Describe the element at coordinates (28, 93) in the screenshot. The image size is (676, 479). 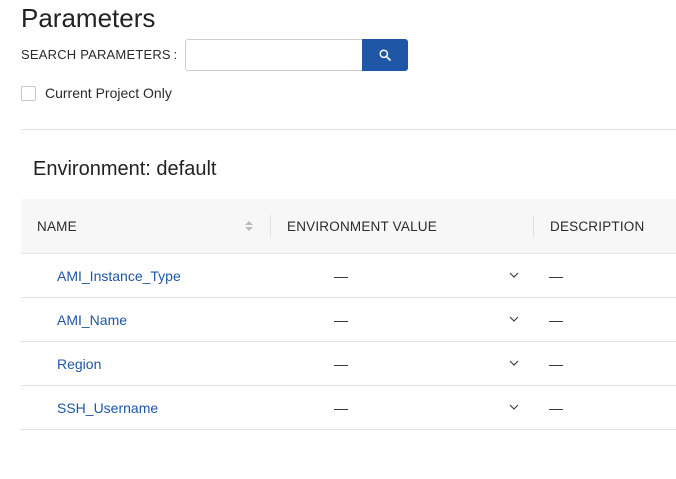
I see `current-project-only-checkbox` at that location.